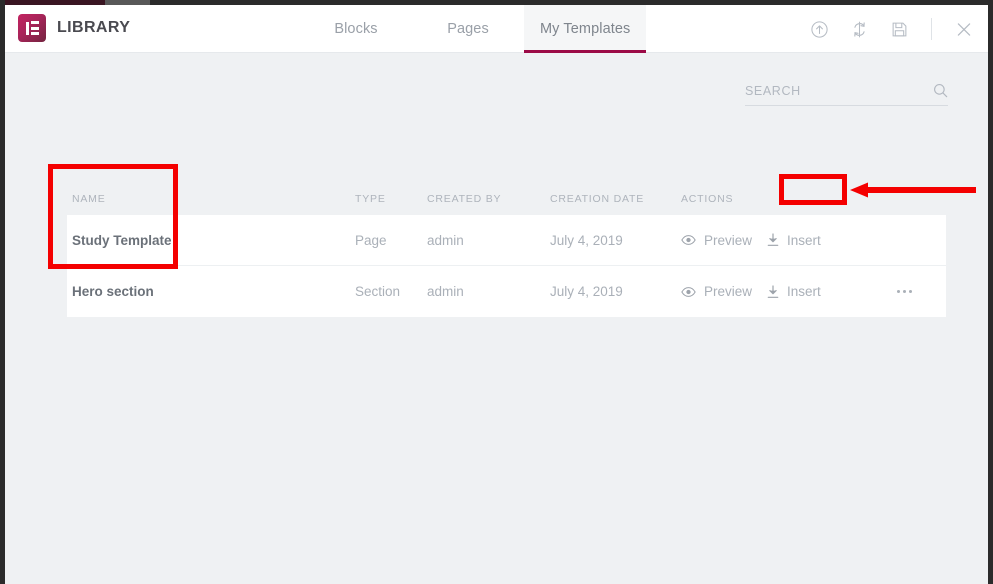 The height and width of the screenshot is (584, 993). Describe the element at coordinates (707, 199) in the screenshot. I see `column-header-actions: ACTIONS` at that location.